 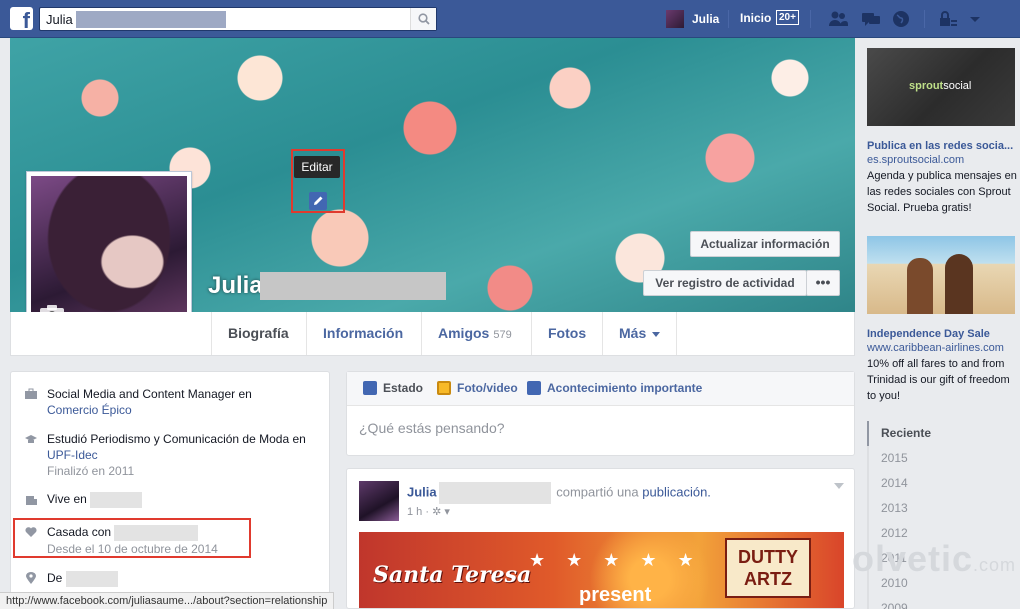 I want to click on timeline-item-2015: 2015, so click(x=943, y=458).